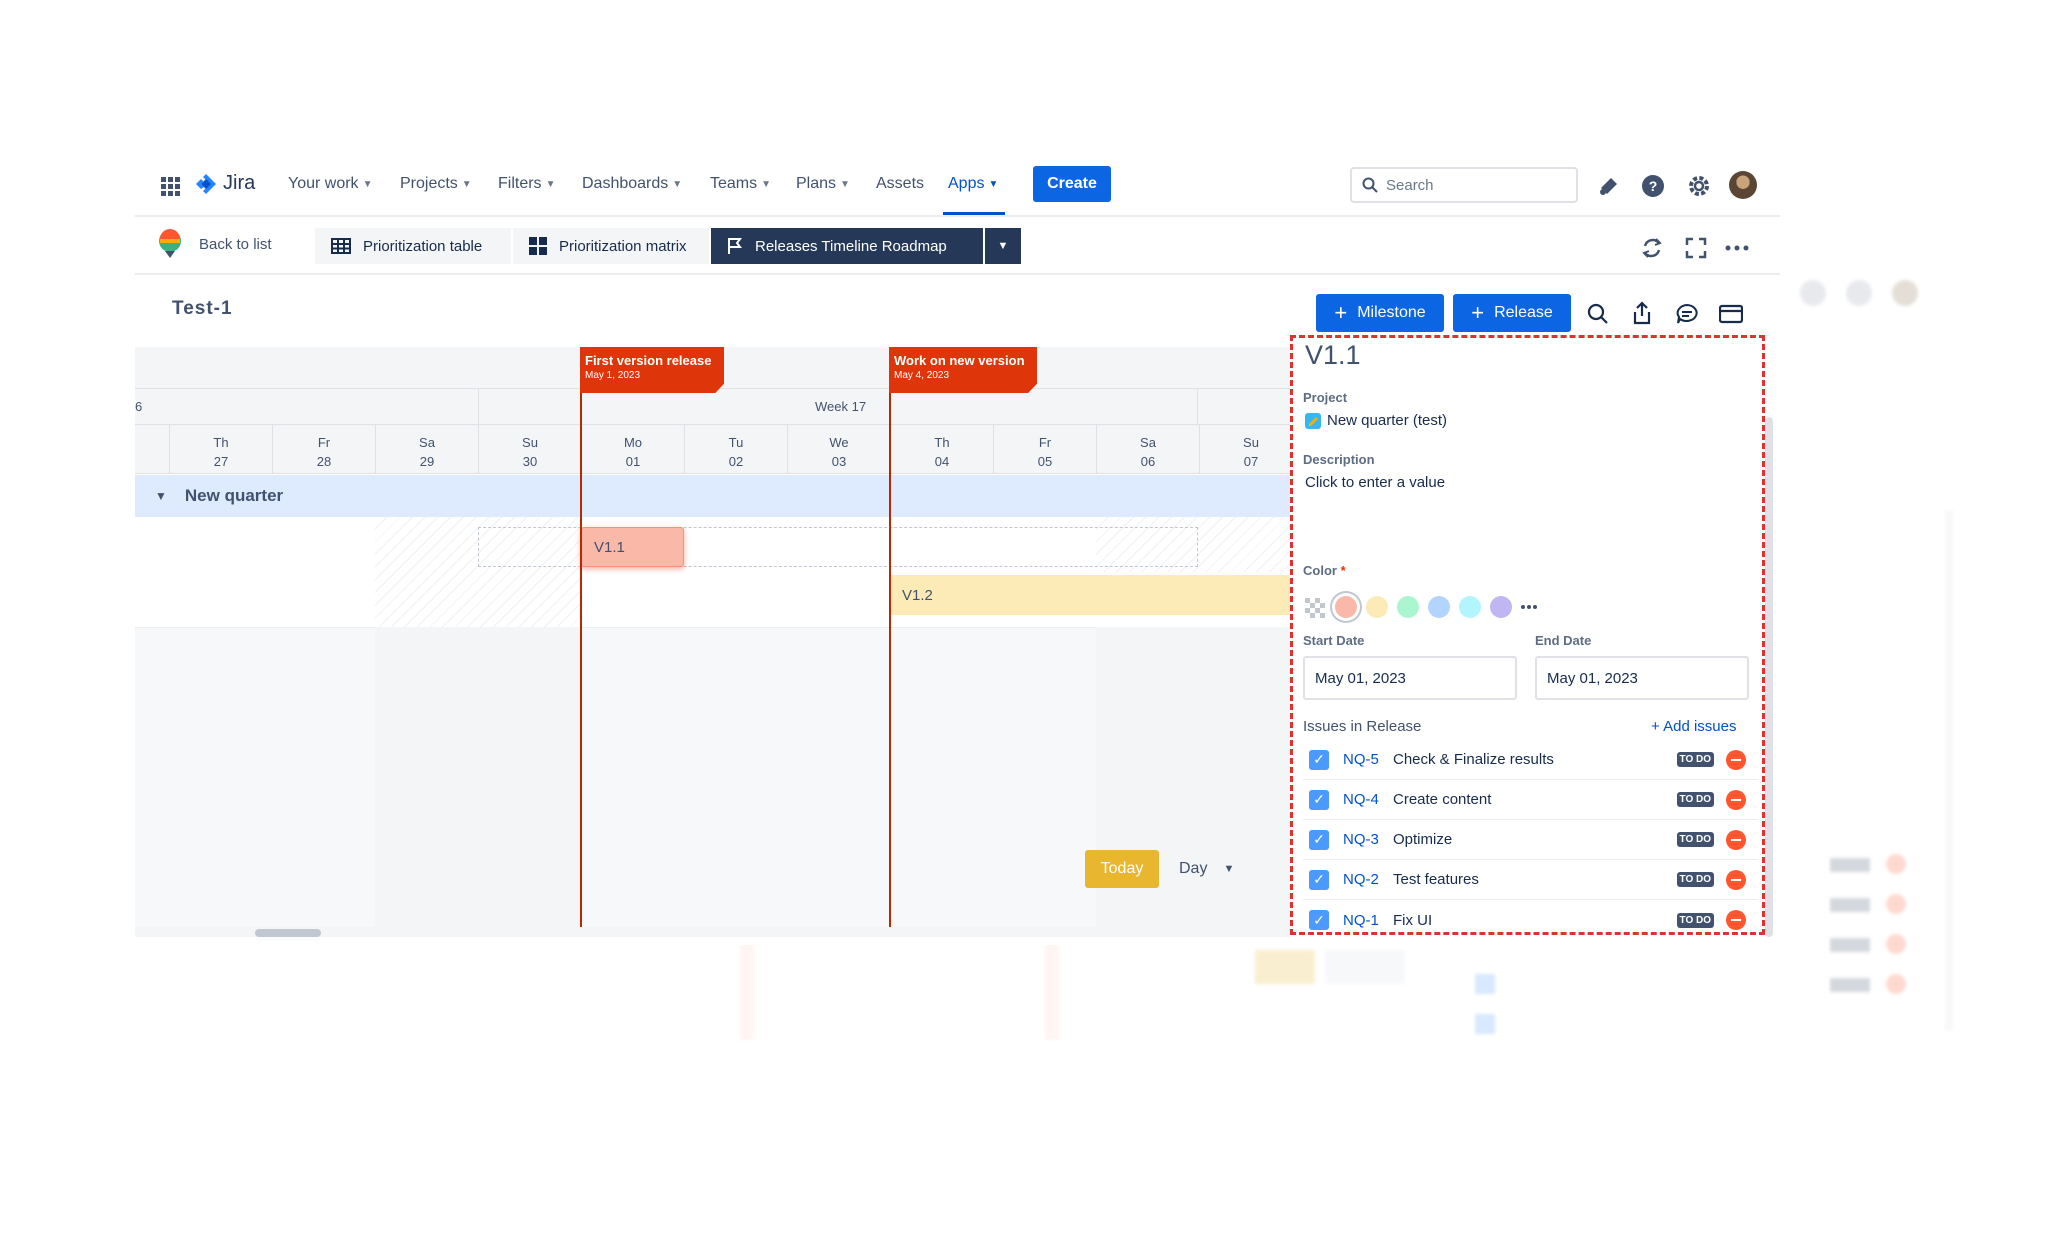  Describe the element at coordinates (1122, 869) in the screenshot. I see `today-button: Today` at that location.